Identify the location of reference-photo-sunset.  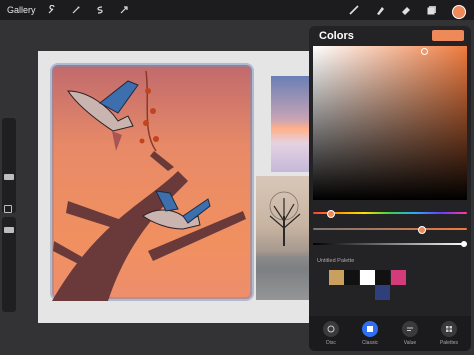
(292, 124).